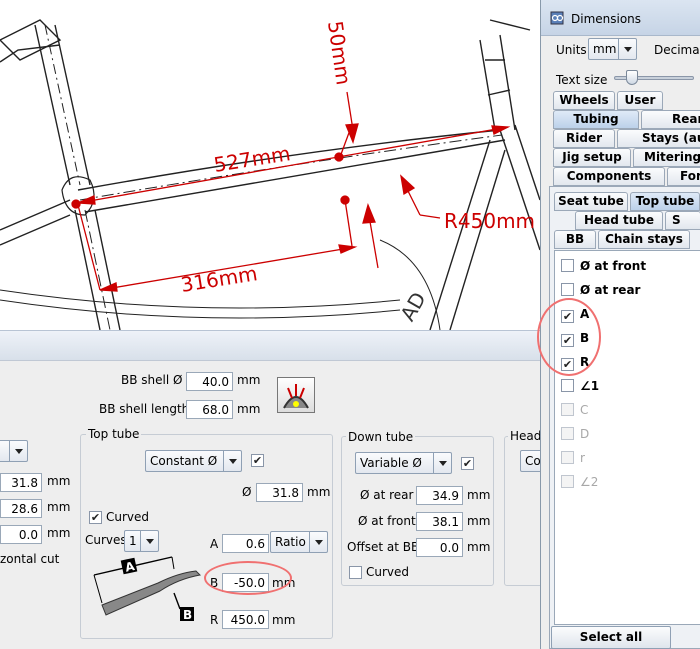 This screenshot has height=649, width=700. Describe the element at coordinates (439, 547) in the screenshot. I see `offset-at-bb-field: 0.0` at that location.